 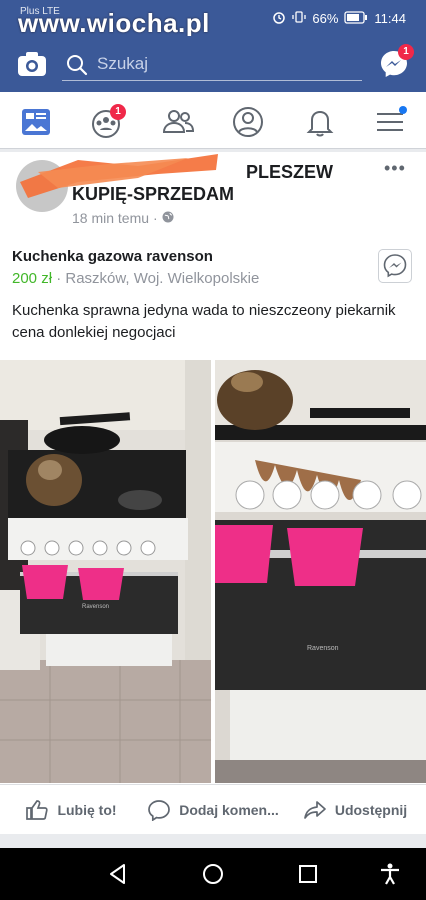 I want to click on nav-notifications, so click(x=320, y=122).